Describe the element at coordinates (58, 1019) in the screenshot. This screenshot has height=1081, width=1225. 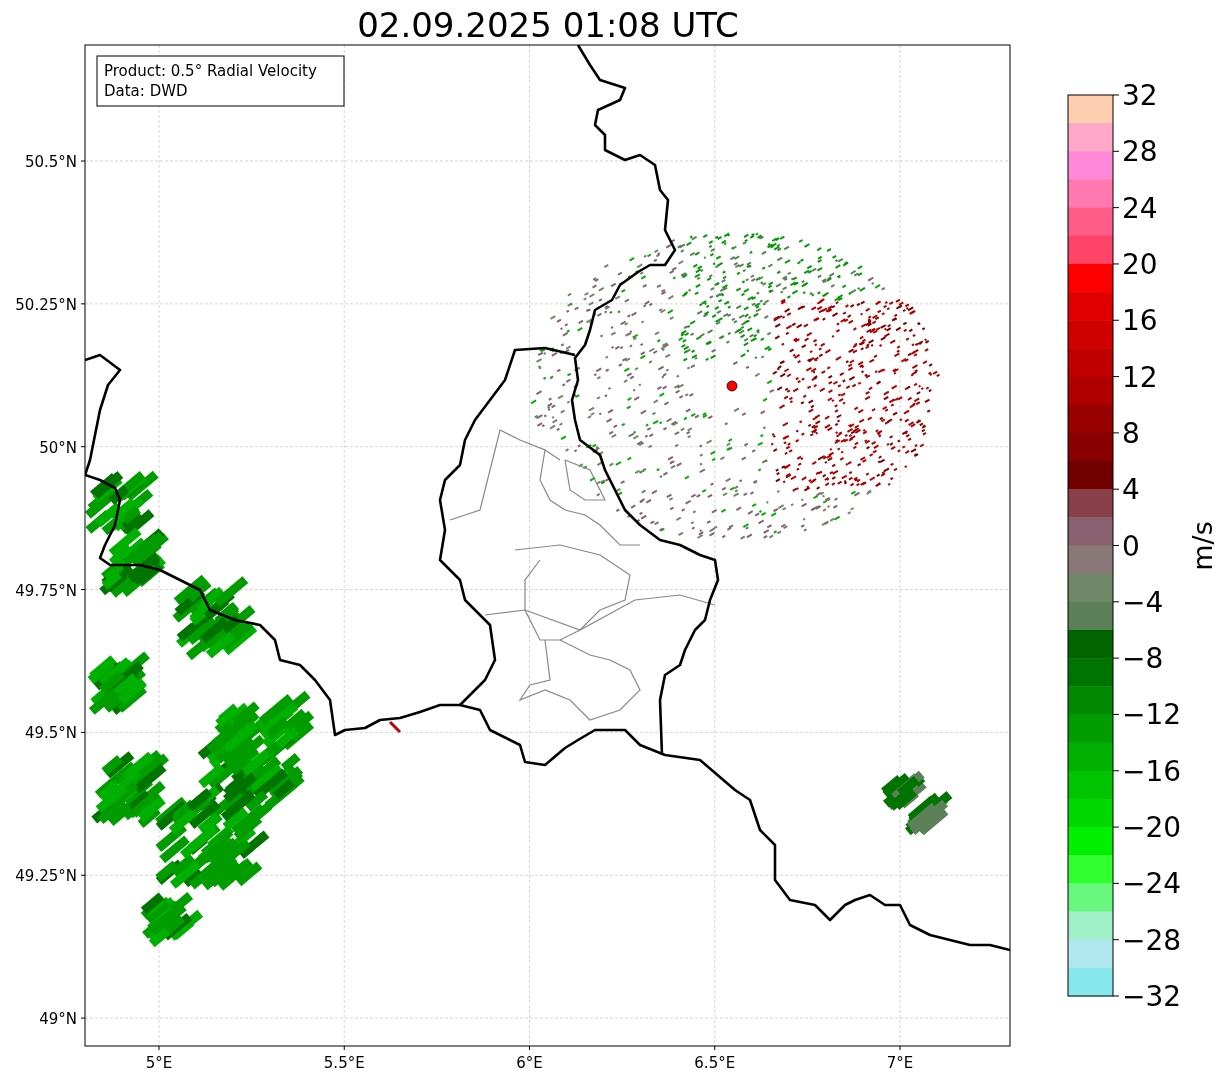
I see `axis-tick-label: 49°N` at that location.